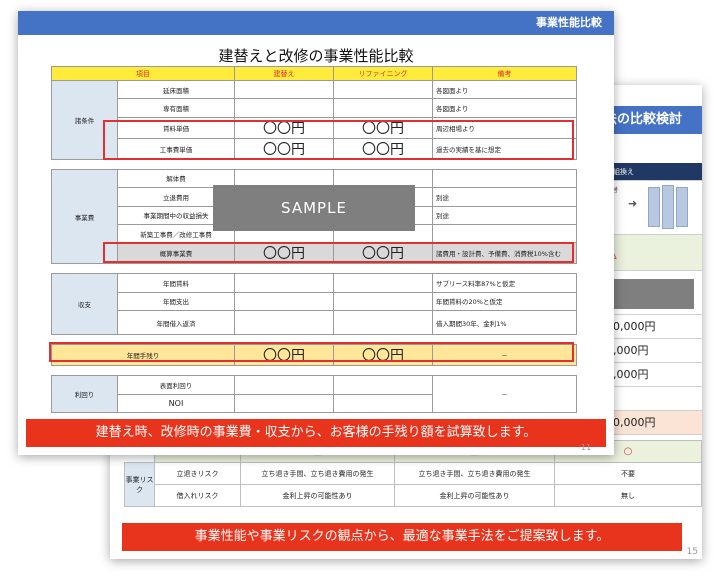  What do you see at coordinates (628, 473) in the screenshot?
I see `risk-cell: 不要` at bounding box center [628, 473].